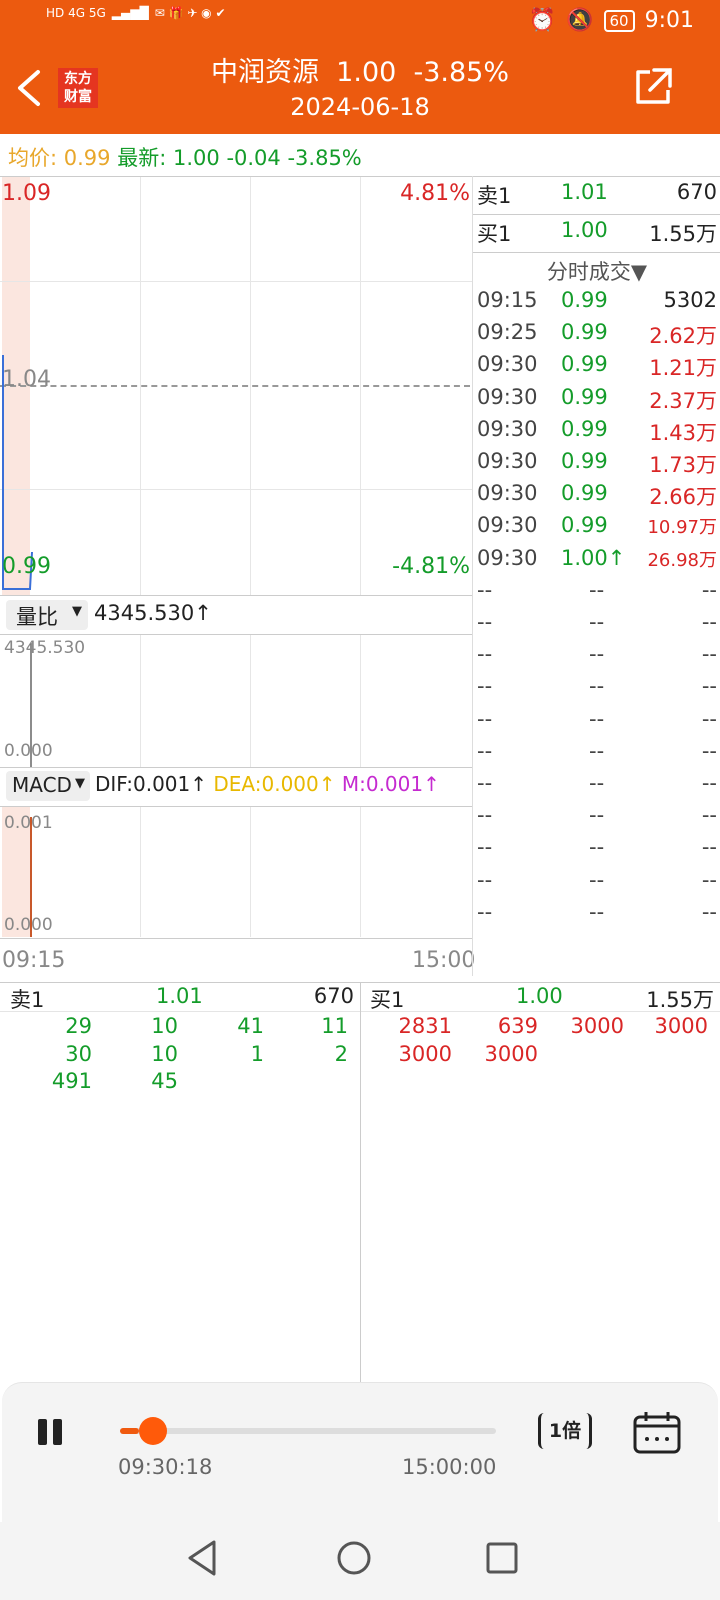  What do you see at coordinates (31, 877) in the screenshot?
I see `macd-line` at bounding box center [31, 877].